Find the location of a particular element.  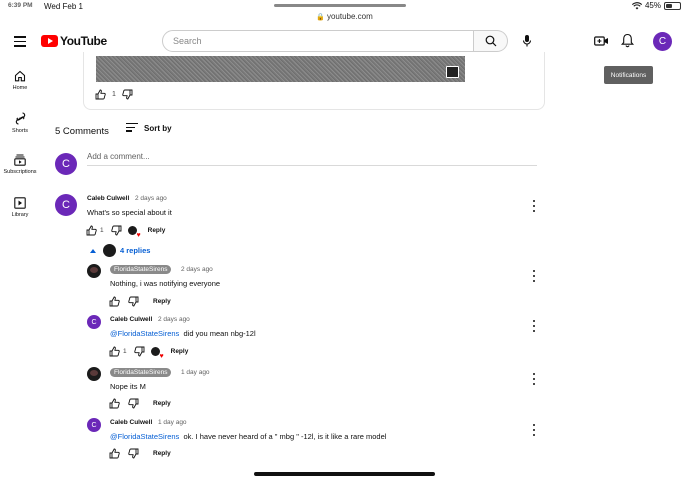

sidebar-item-label: Home is located at coordinates (20, 88).